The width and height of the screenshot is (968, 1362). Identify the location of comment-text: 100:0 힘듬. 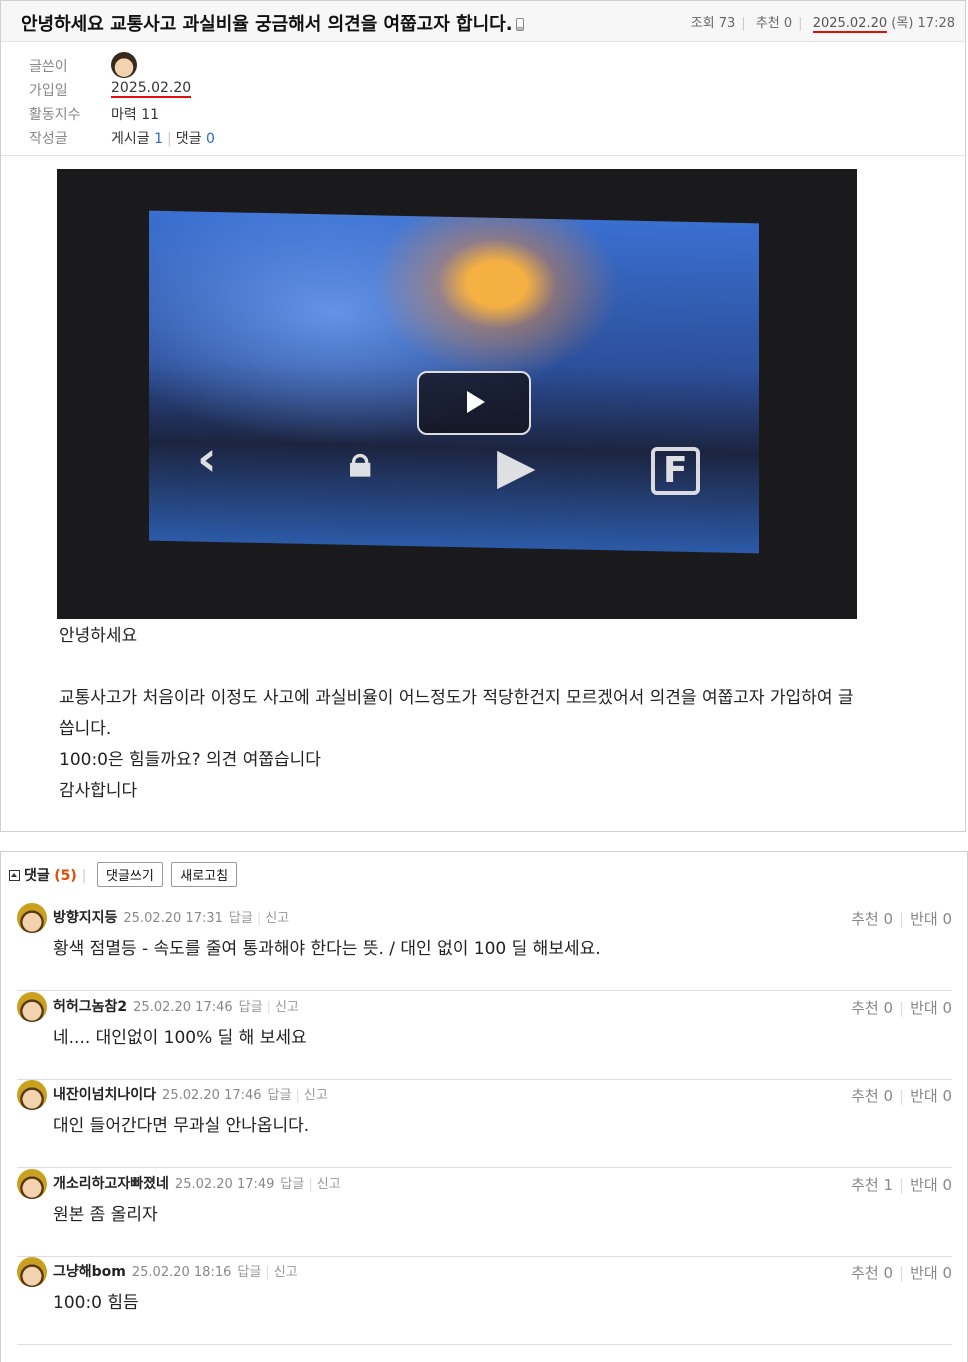
(96, 1303).